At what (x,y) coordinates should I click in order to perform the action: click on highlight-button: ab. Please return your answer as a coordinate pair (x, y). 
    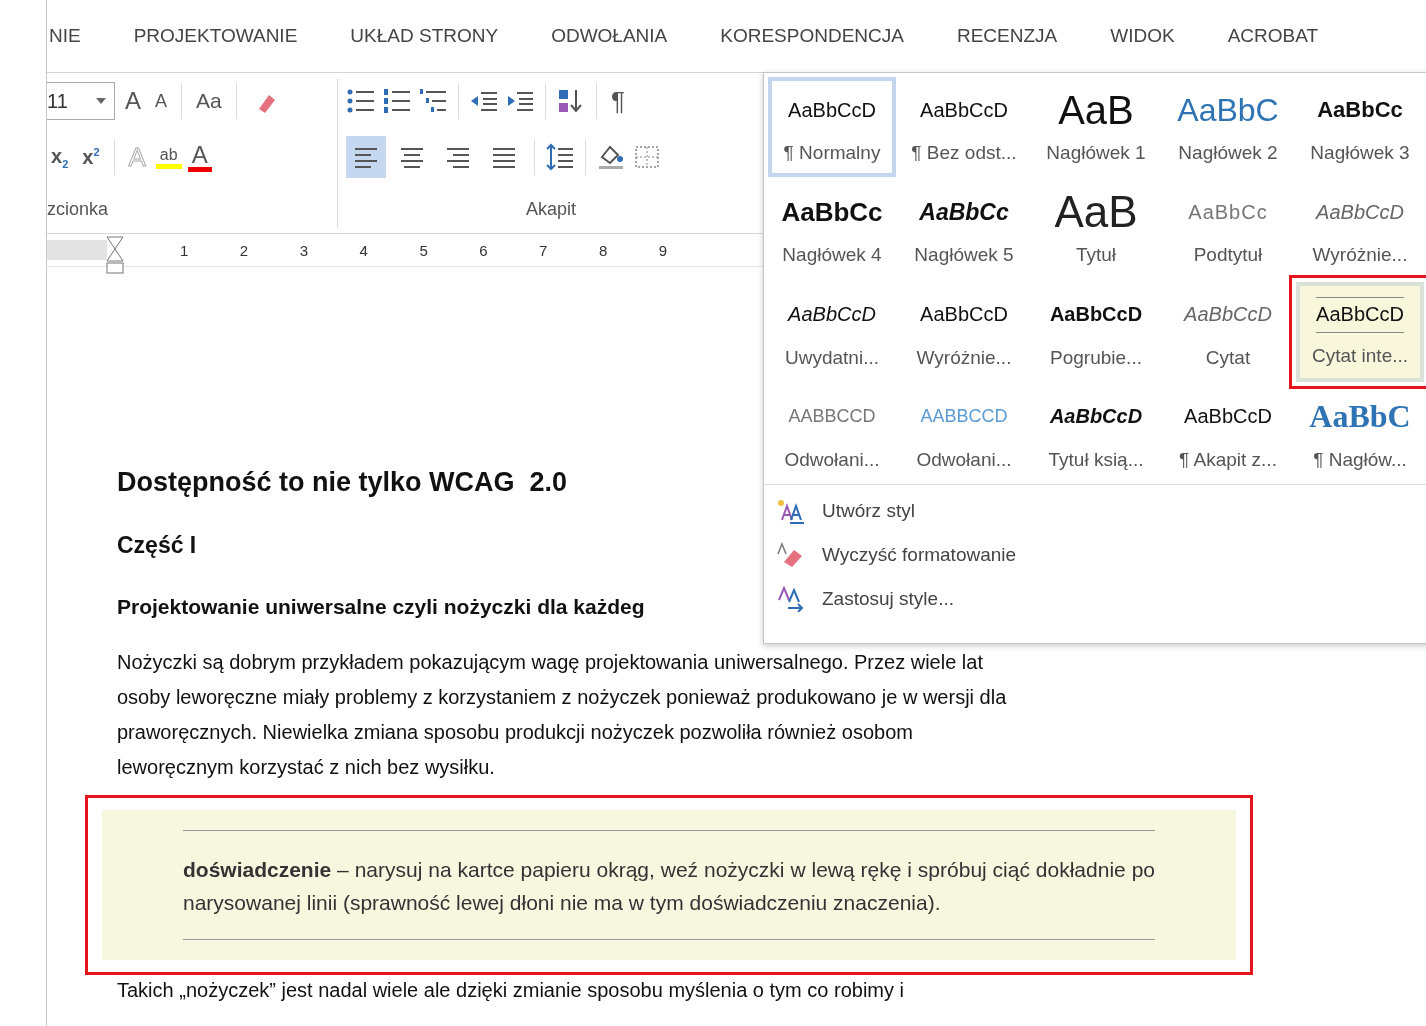
    Looking at the image, I should click on (168, 157).